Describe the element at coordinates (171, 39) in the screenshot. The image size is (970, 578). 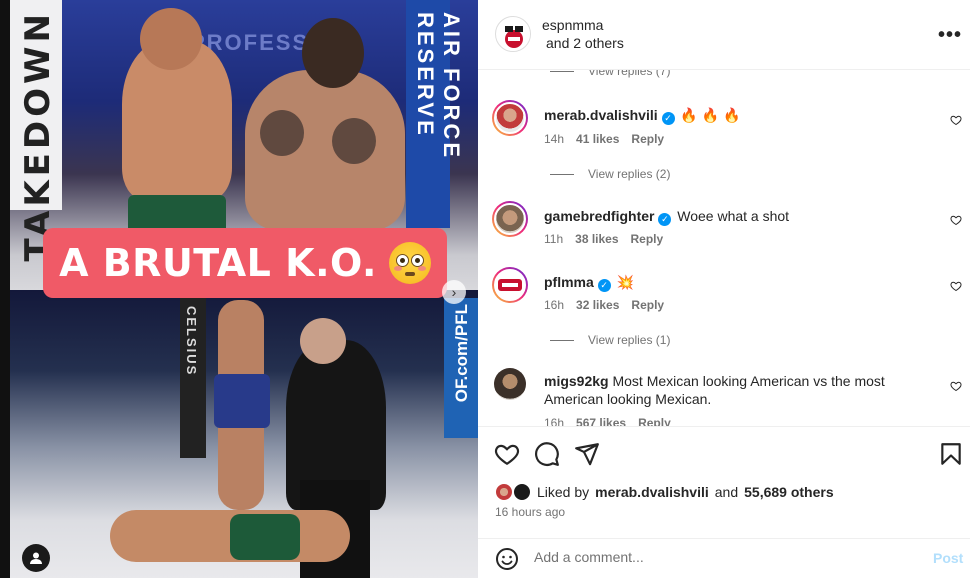
I see `fighter-left-head` at that location.